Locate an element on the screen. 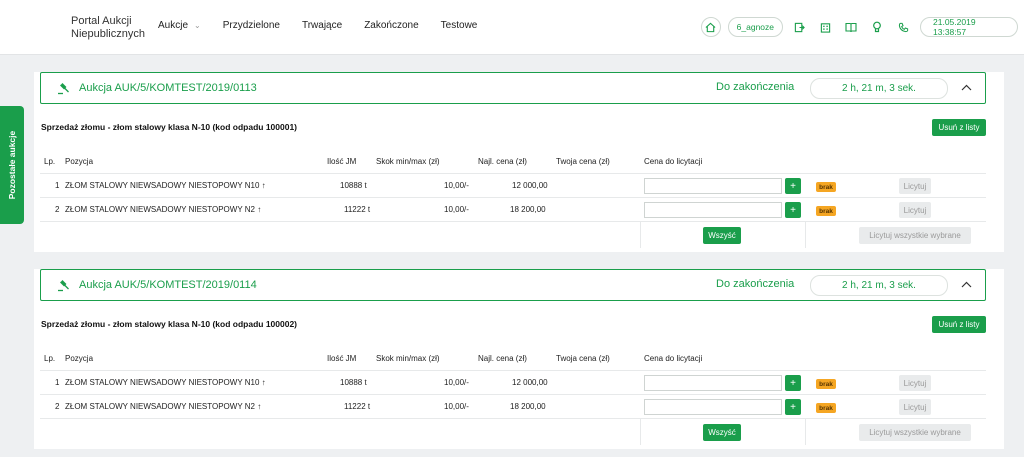  other-auctions-tab: Pozostałe aukcje is located at coordinates (12, 165).